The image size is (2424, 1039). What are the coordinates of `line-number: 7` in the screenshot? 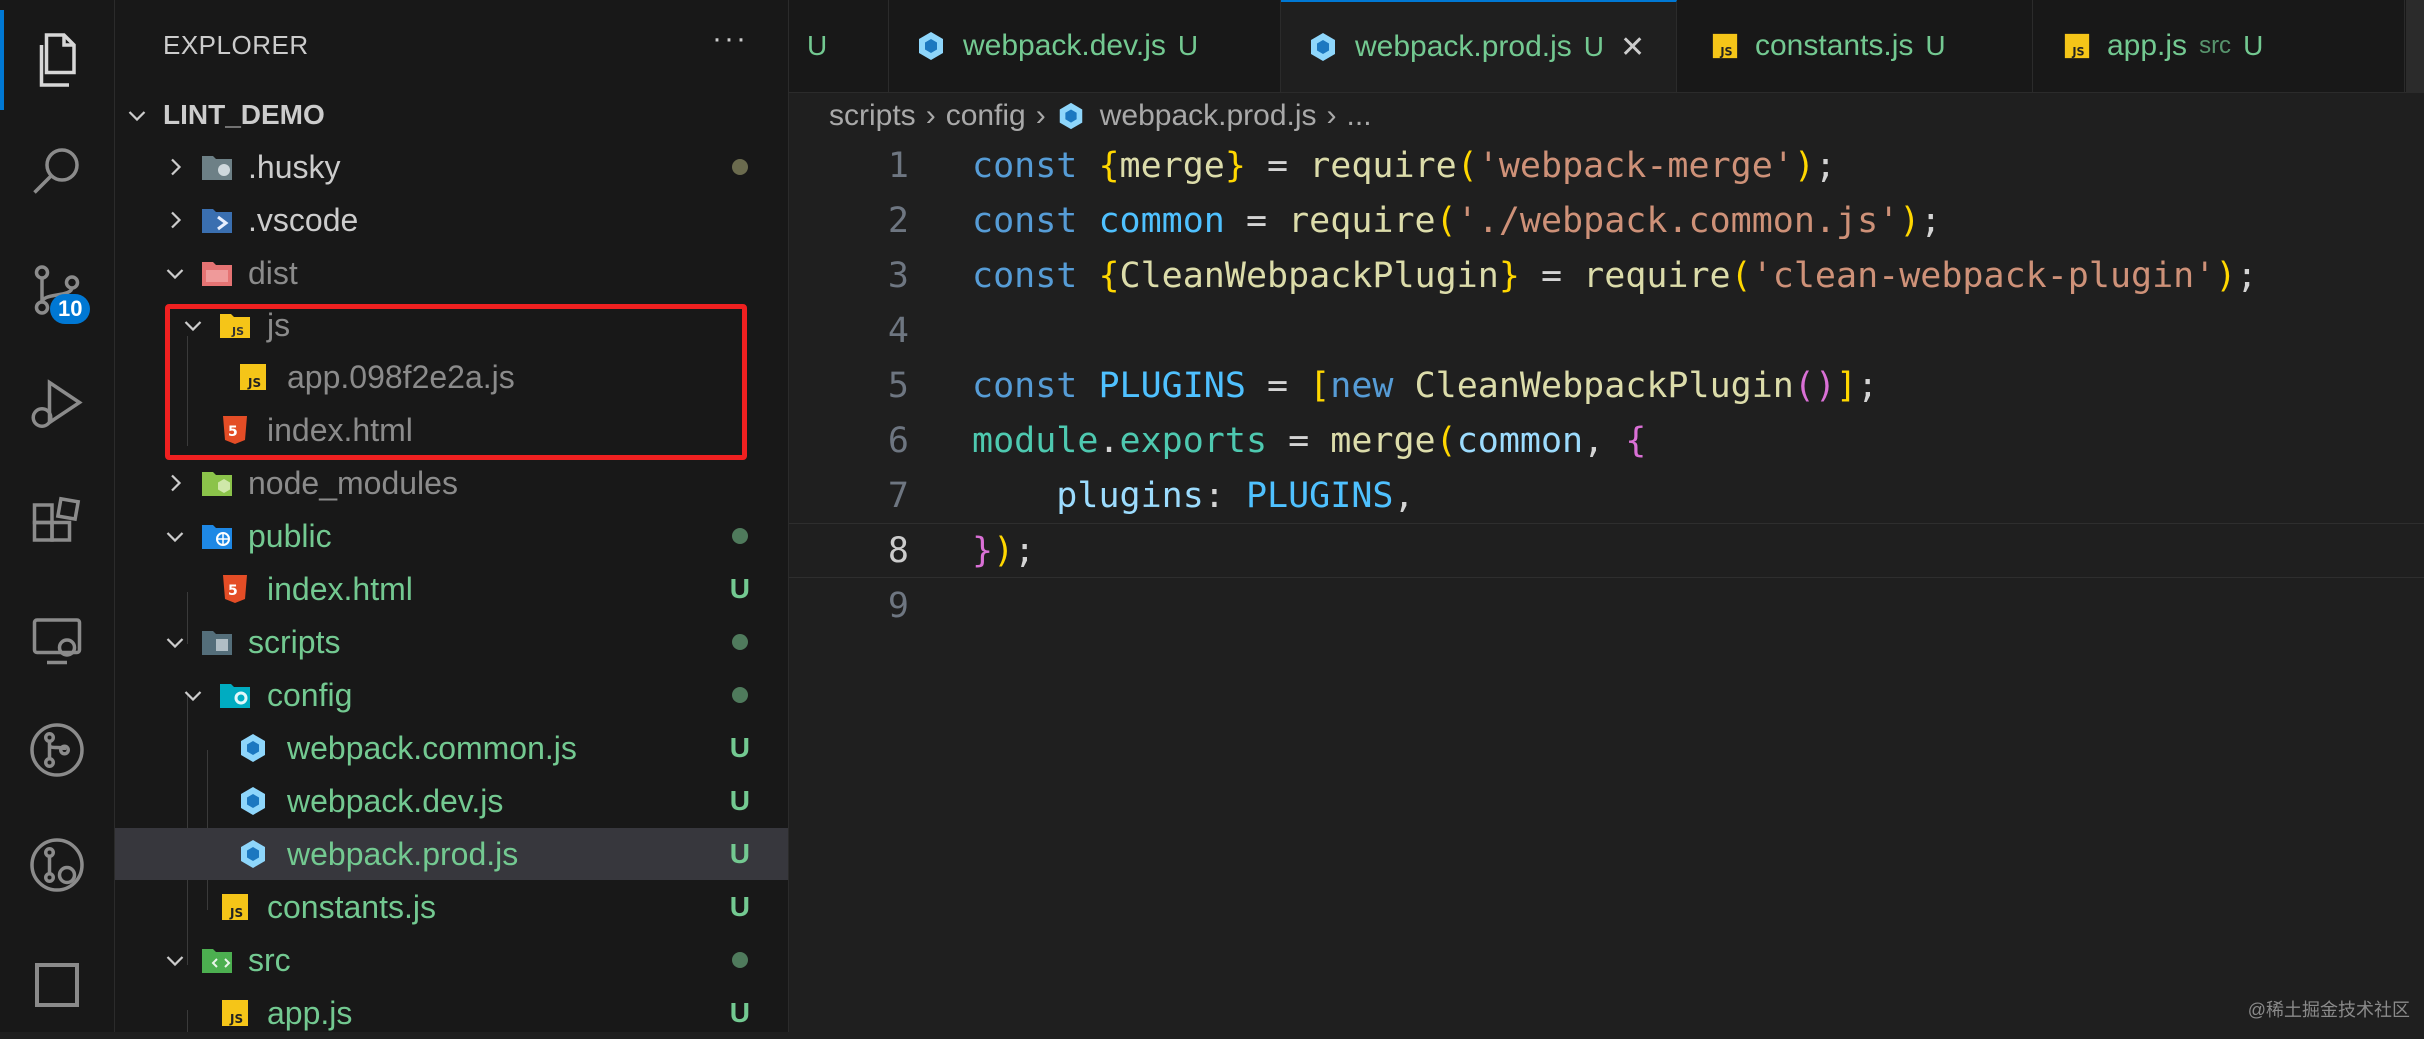 It's located at (898, 495).